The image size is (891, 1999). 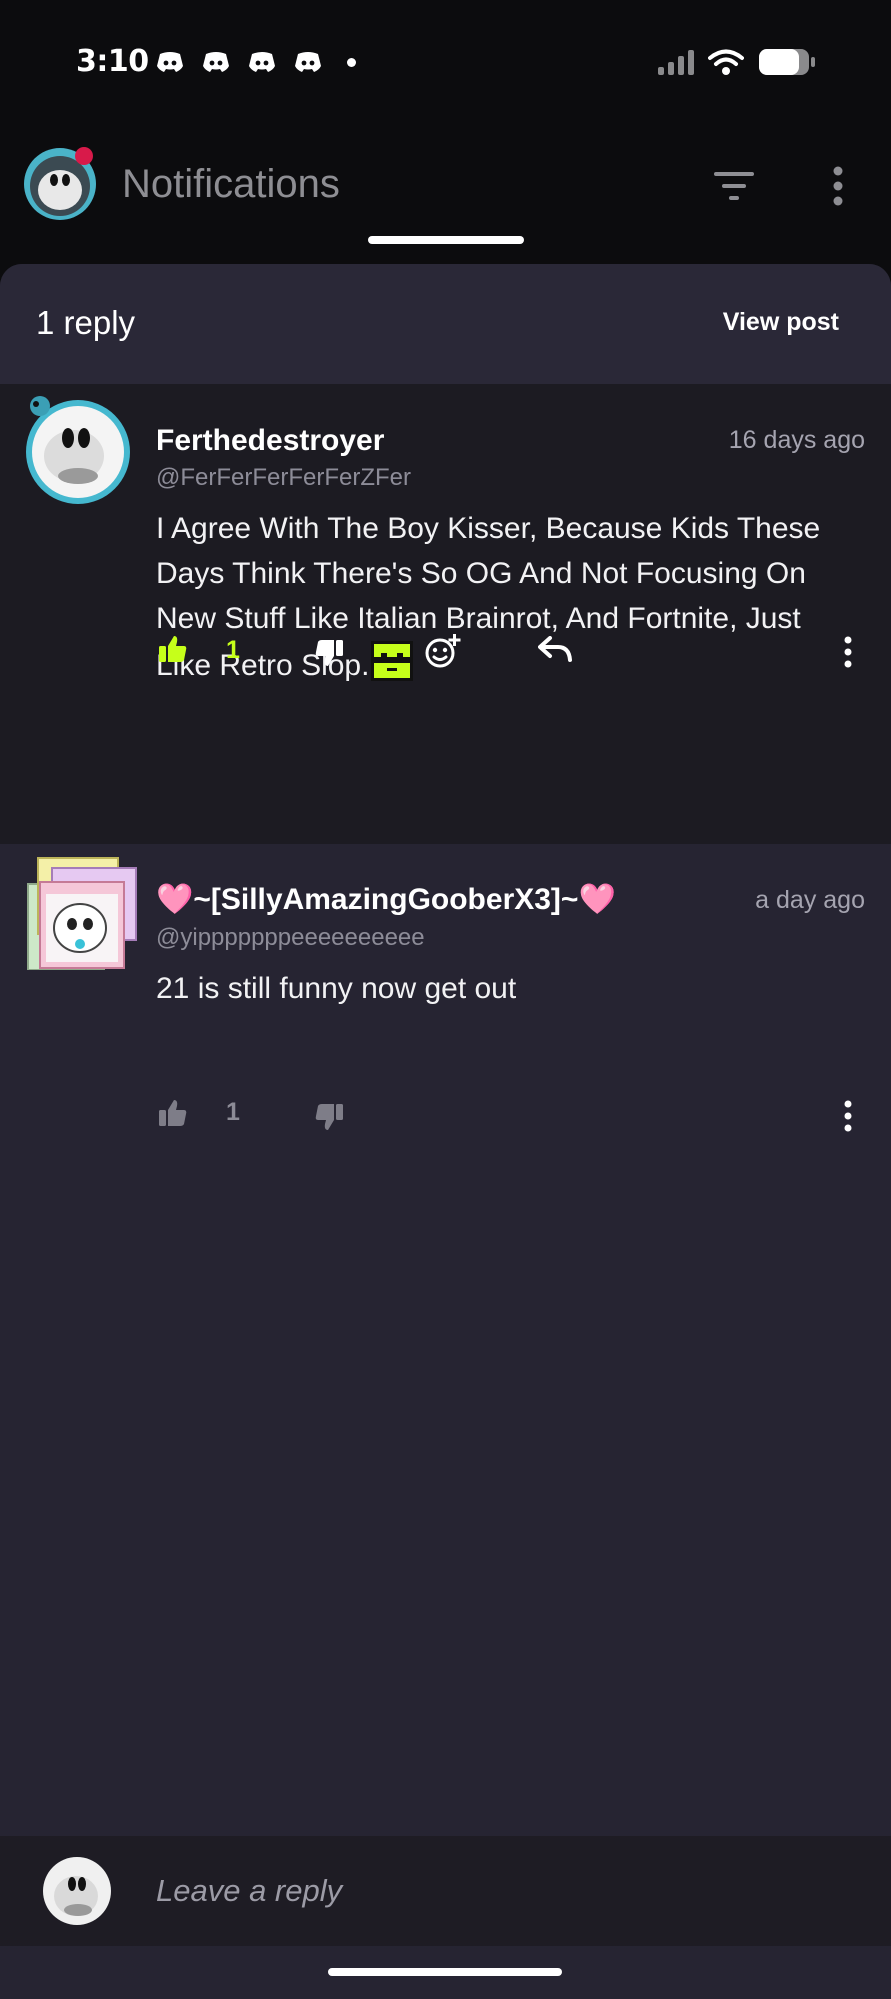 I want to click on more-notifications-dot, so click(x=351, y=62).